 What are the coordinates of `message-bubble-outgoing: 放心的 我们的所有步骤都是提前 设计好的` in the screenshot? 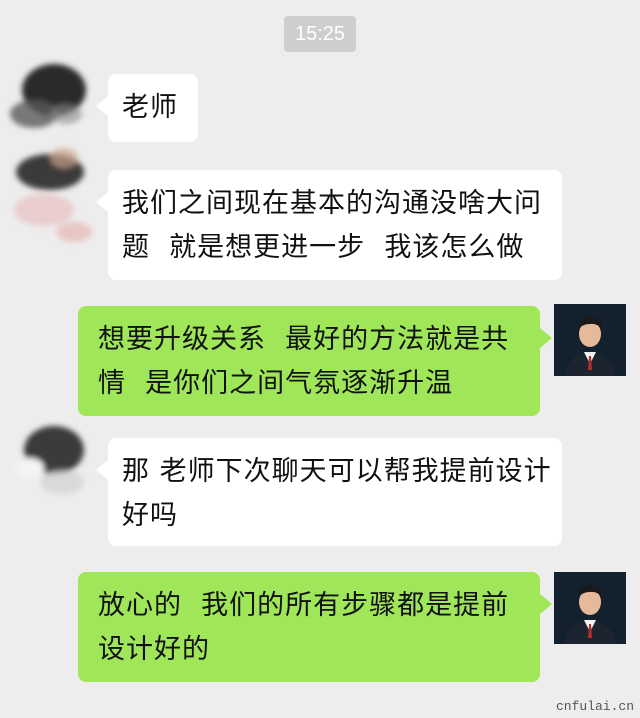 It's located at (315, 627).